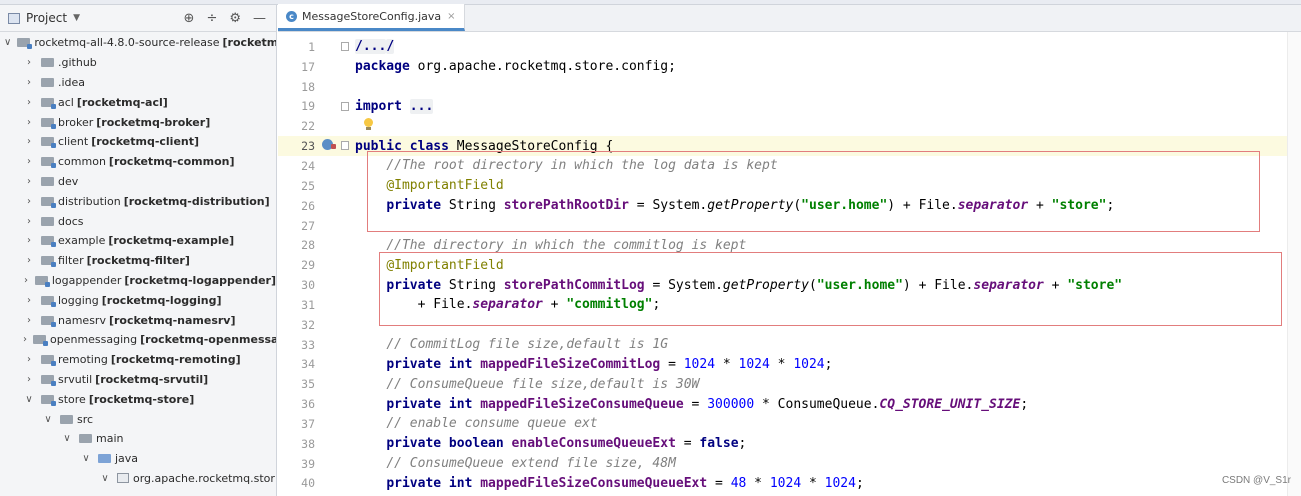 The image size is (1301, 496). What do you see at coordinates (782, 186) in the screenshot?
I see `code-line: 25 @ImportantField` at bounding box center [782, 186].